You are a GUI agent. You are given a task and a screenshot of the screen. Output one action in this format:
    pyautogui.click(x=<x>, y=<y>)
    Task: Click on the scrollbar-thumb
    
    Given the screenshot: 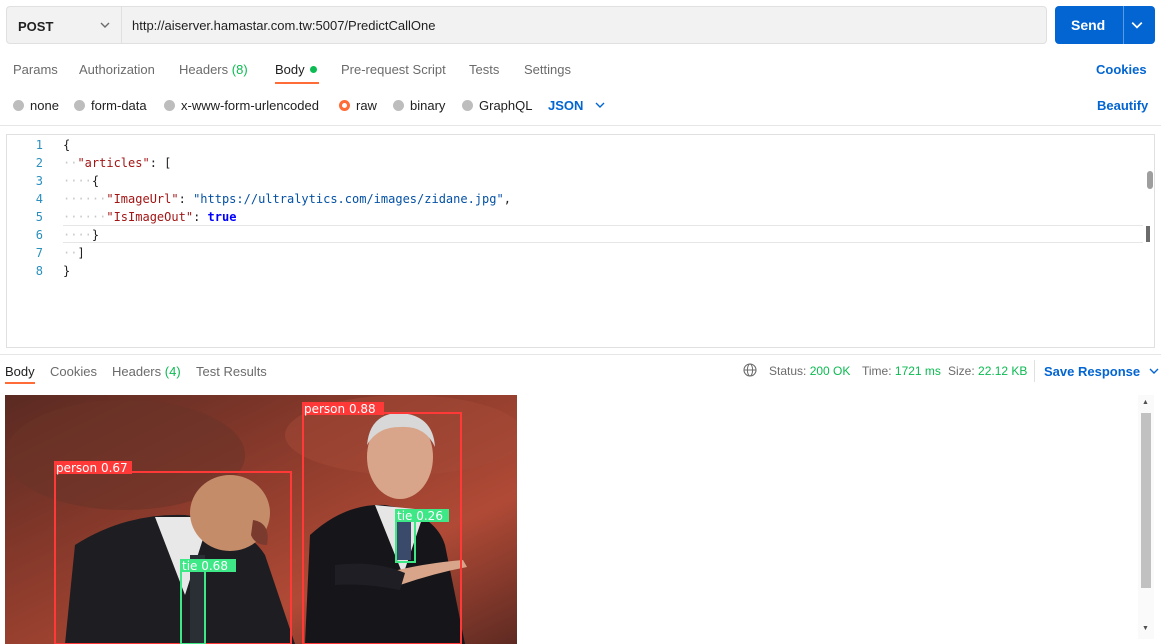 What is the action you would take?
    pyautogui.click(x=1146, y=500)
    